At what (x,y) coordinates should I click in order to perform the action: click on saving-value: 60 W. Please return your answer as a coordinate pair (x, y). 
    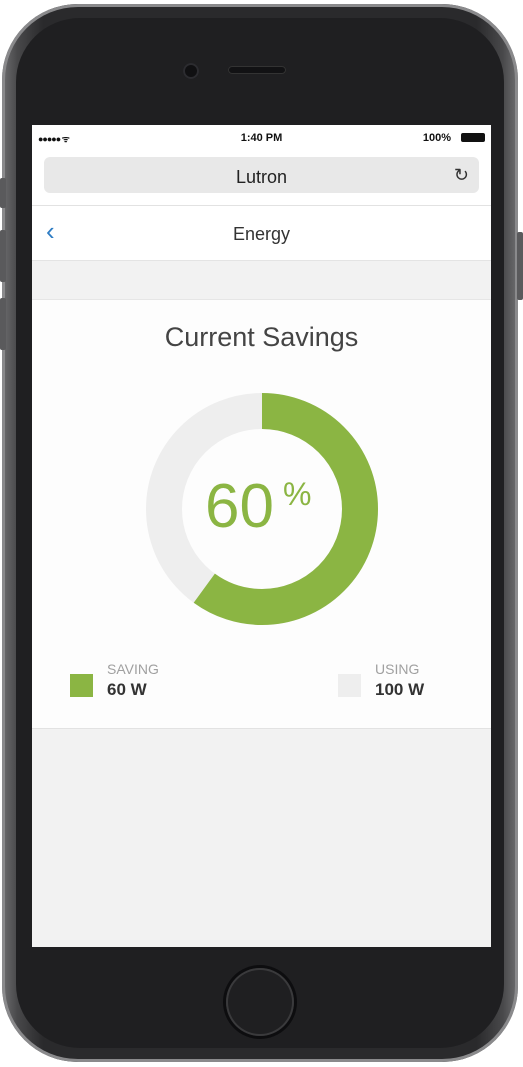
    Looking at the image, I should click on (127, 689).